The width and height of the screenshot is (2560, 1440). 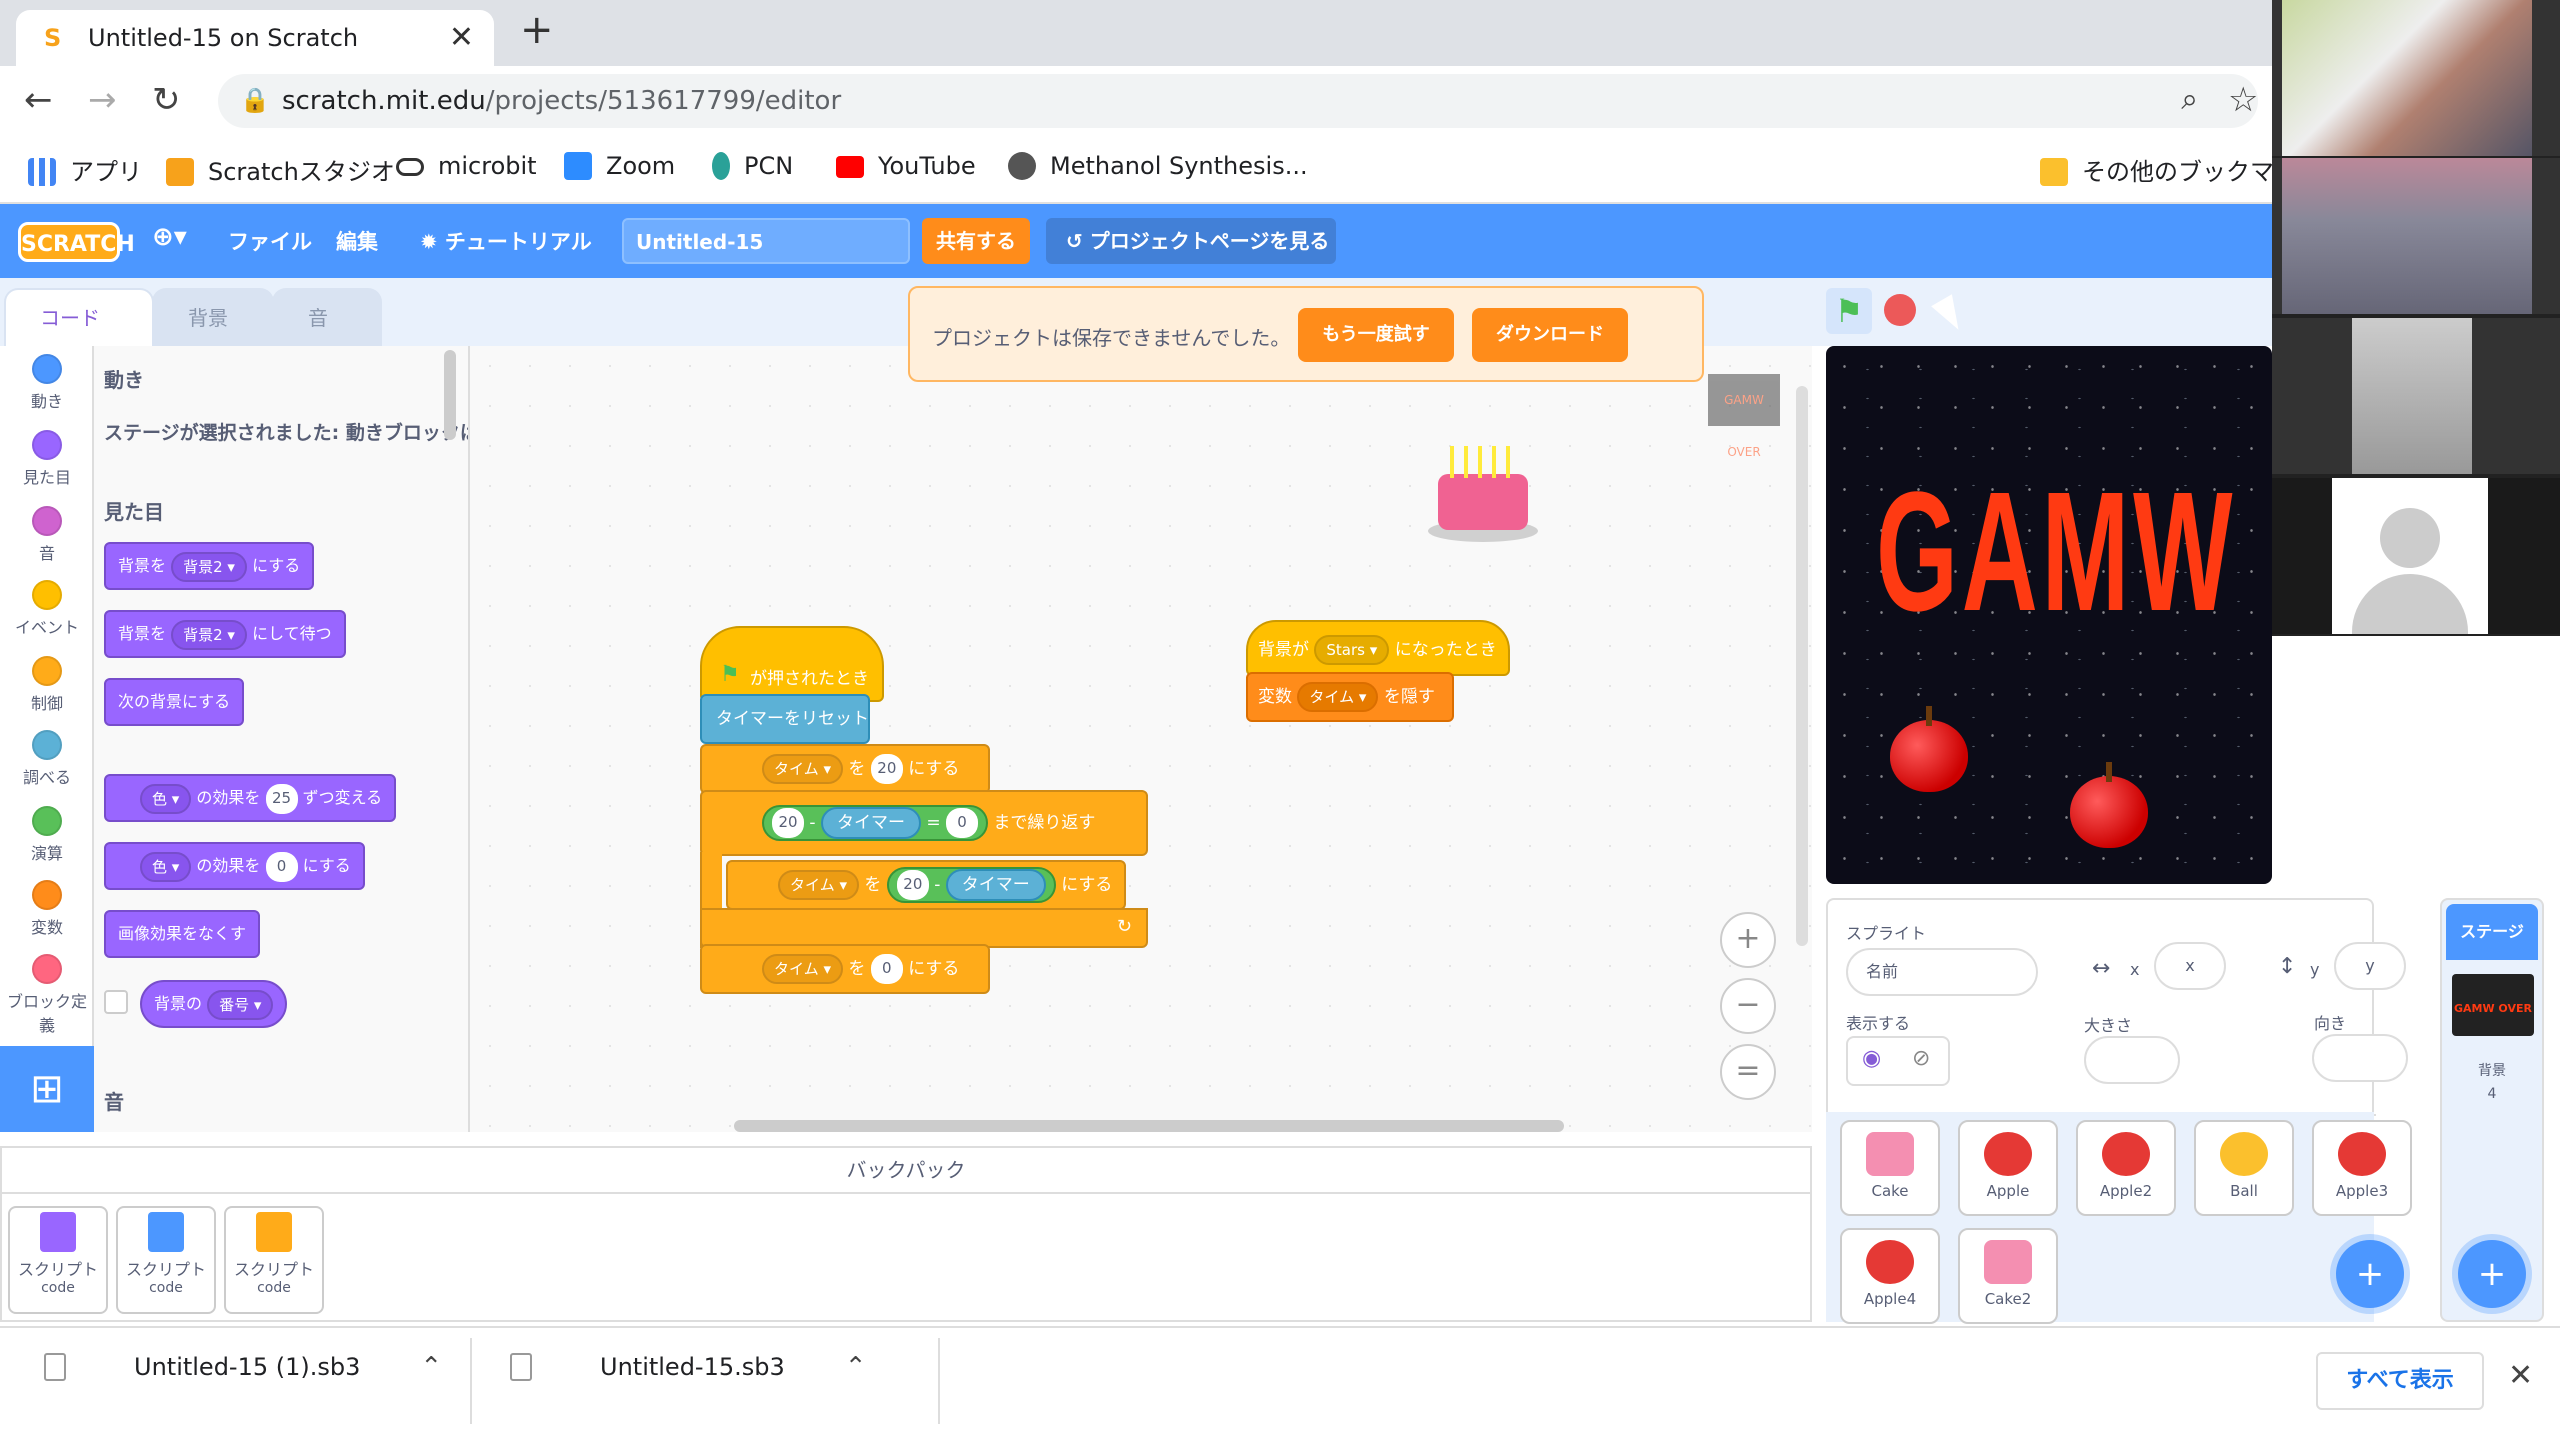 What do you see at coordinates (47, 909) in the screenshot?
I see `category-variables: 変数` at bounding box center [47, 909].